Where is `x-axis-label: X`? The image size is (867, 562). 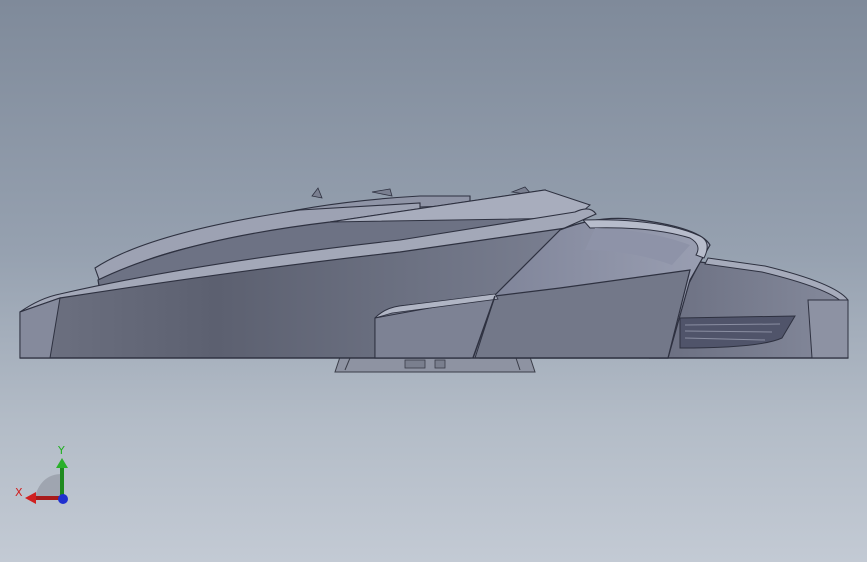 x-axis-label: X is located at coordinates (19, 492).